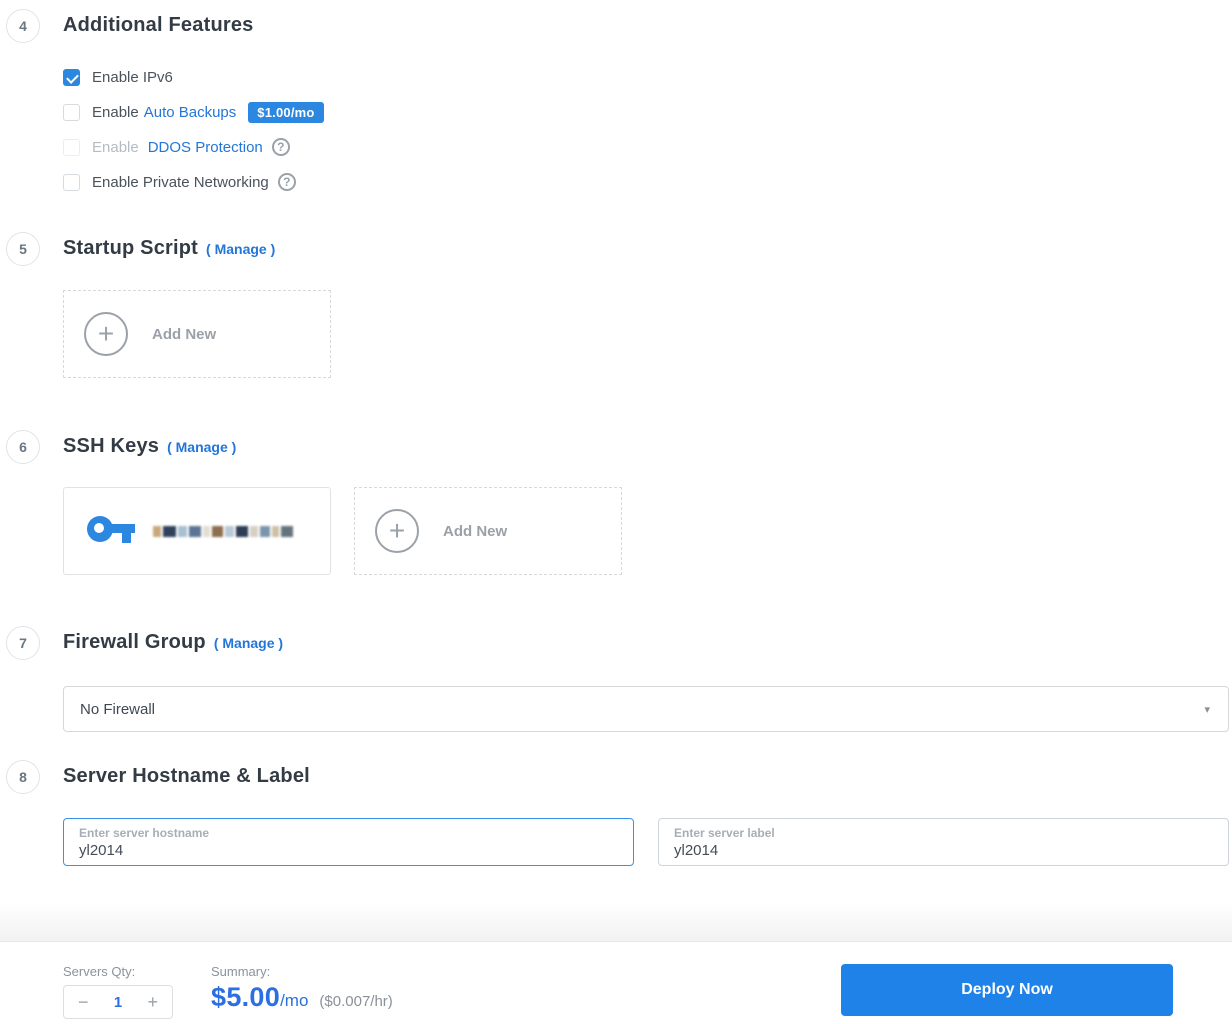 Image resolution: width=1232 pixels, height=1024 pixels. Describe the element at coordinates (246, 997) in the screenshot. I see `monthly-price: $5.00` at that location.